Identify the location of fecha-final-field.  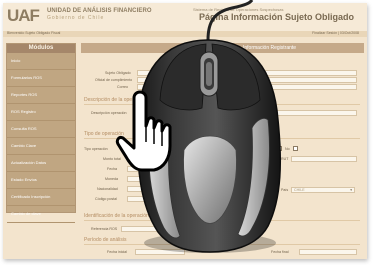
(328, 252).